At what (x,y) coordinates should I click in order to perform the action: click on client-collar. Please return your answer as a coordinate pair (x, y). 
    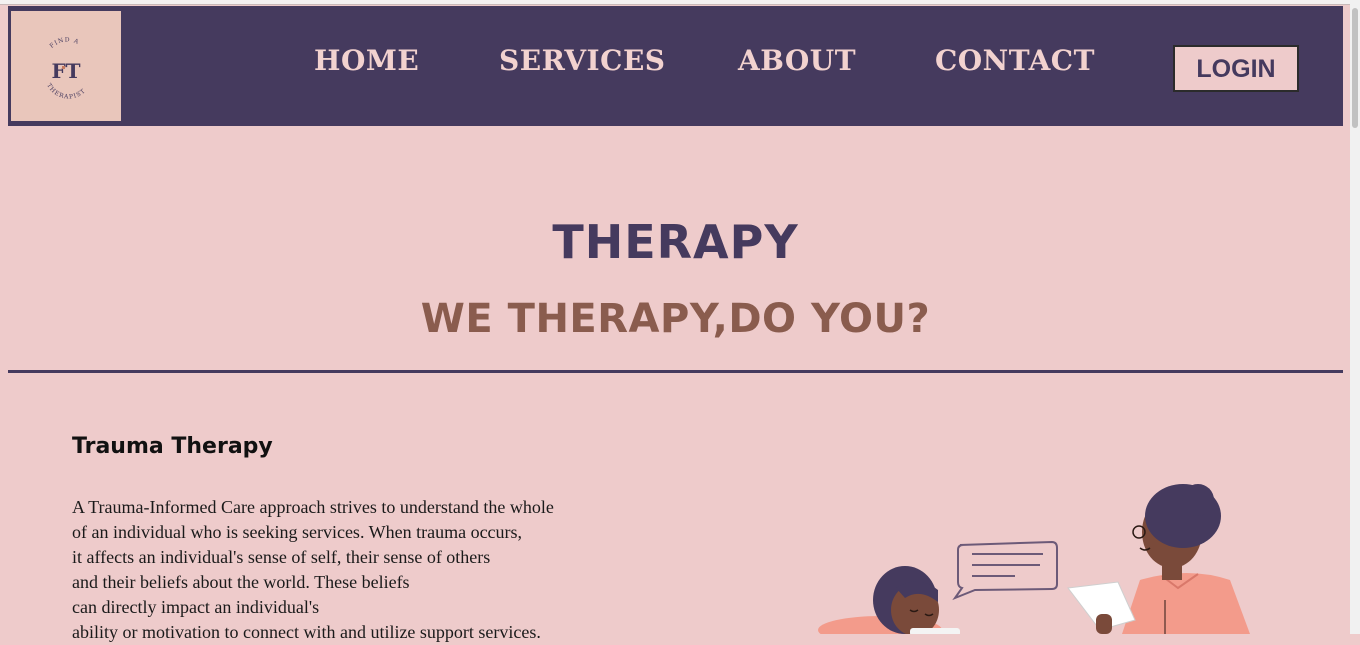
    Looking at the image, I should click on (935, 631).